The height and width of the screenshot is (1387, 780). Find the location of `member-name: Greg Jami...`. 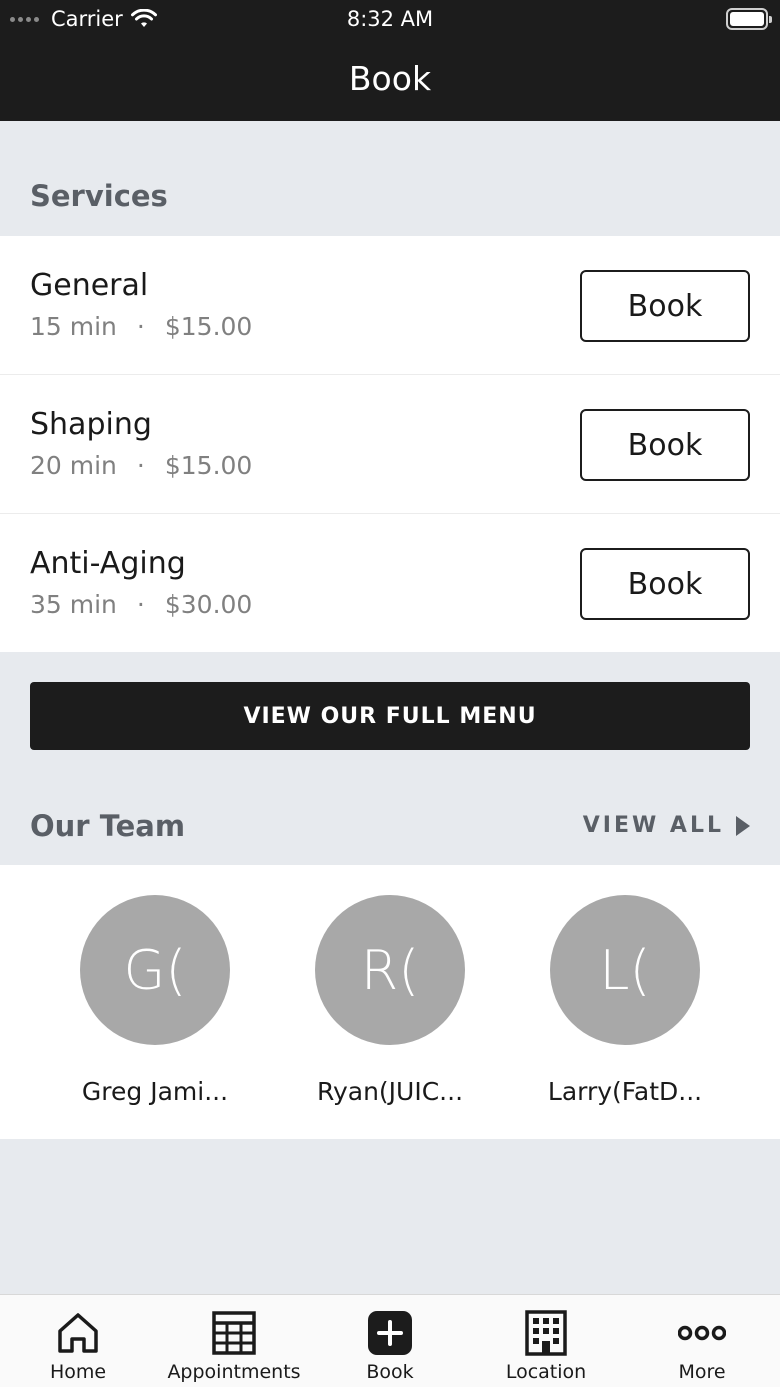

member-name: Greg Jami... is located at coordinates (155, 1091).